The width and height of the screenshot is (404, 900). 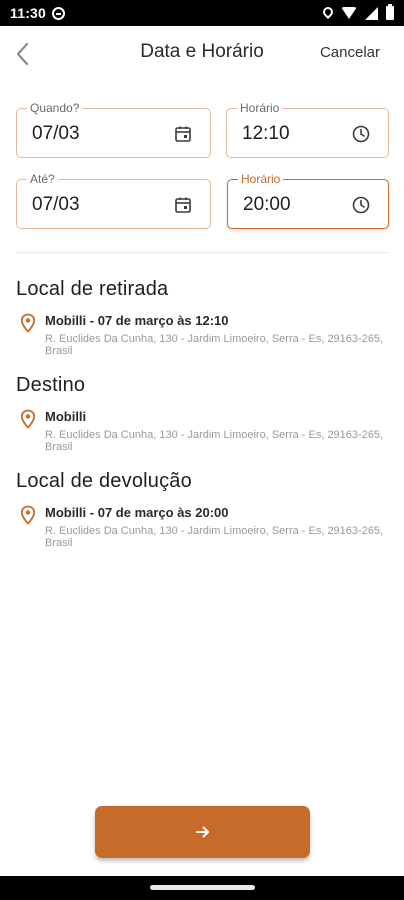 I want to click on section-title: Destino, so click(x=51, y=385).